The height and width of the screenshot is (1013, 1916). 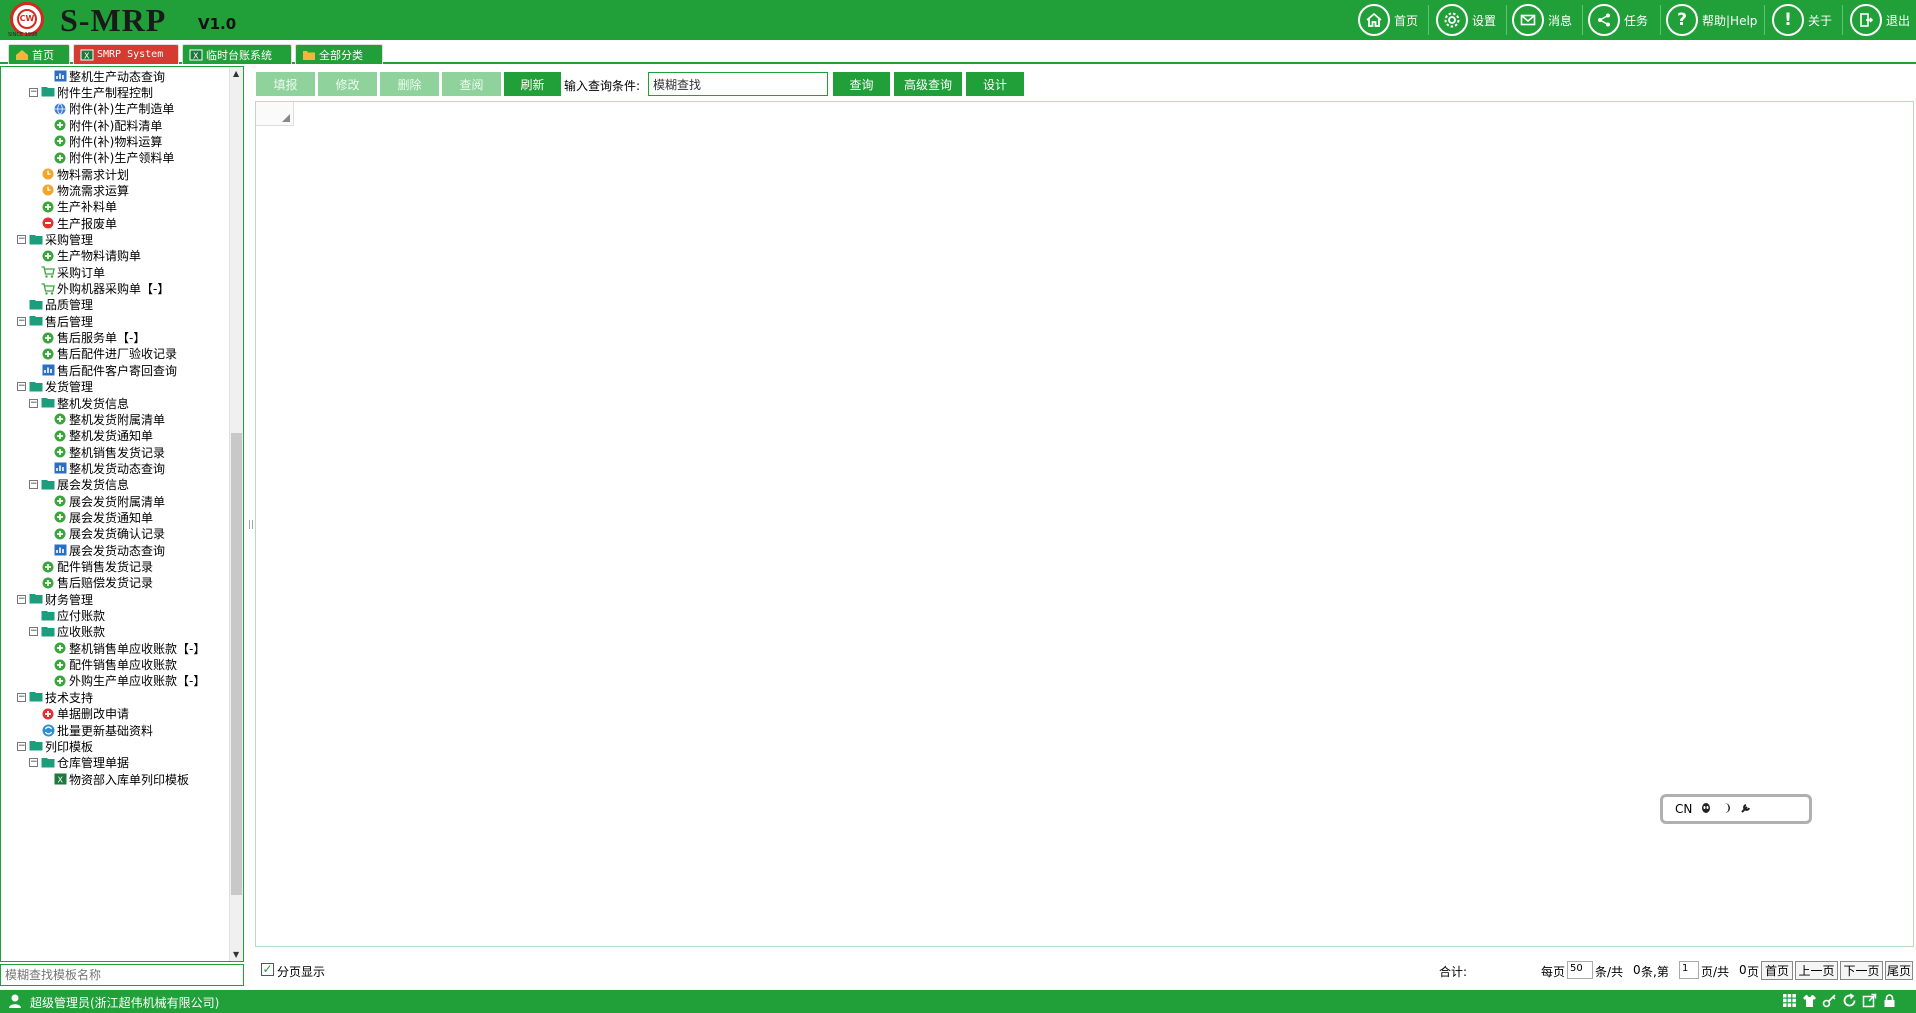 What do you see at coordinates (1706, 809) in the screenshot?
I see `alien-icon` at bounding box center [1706, 809].